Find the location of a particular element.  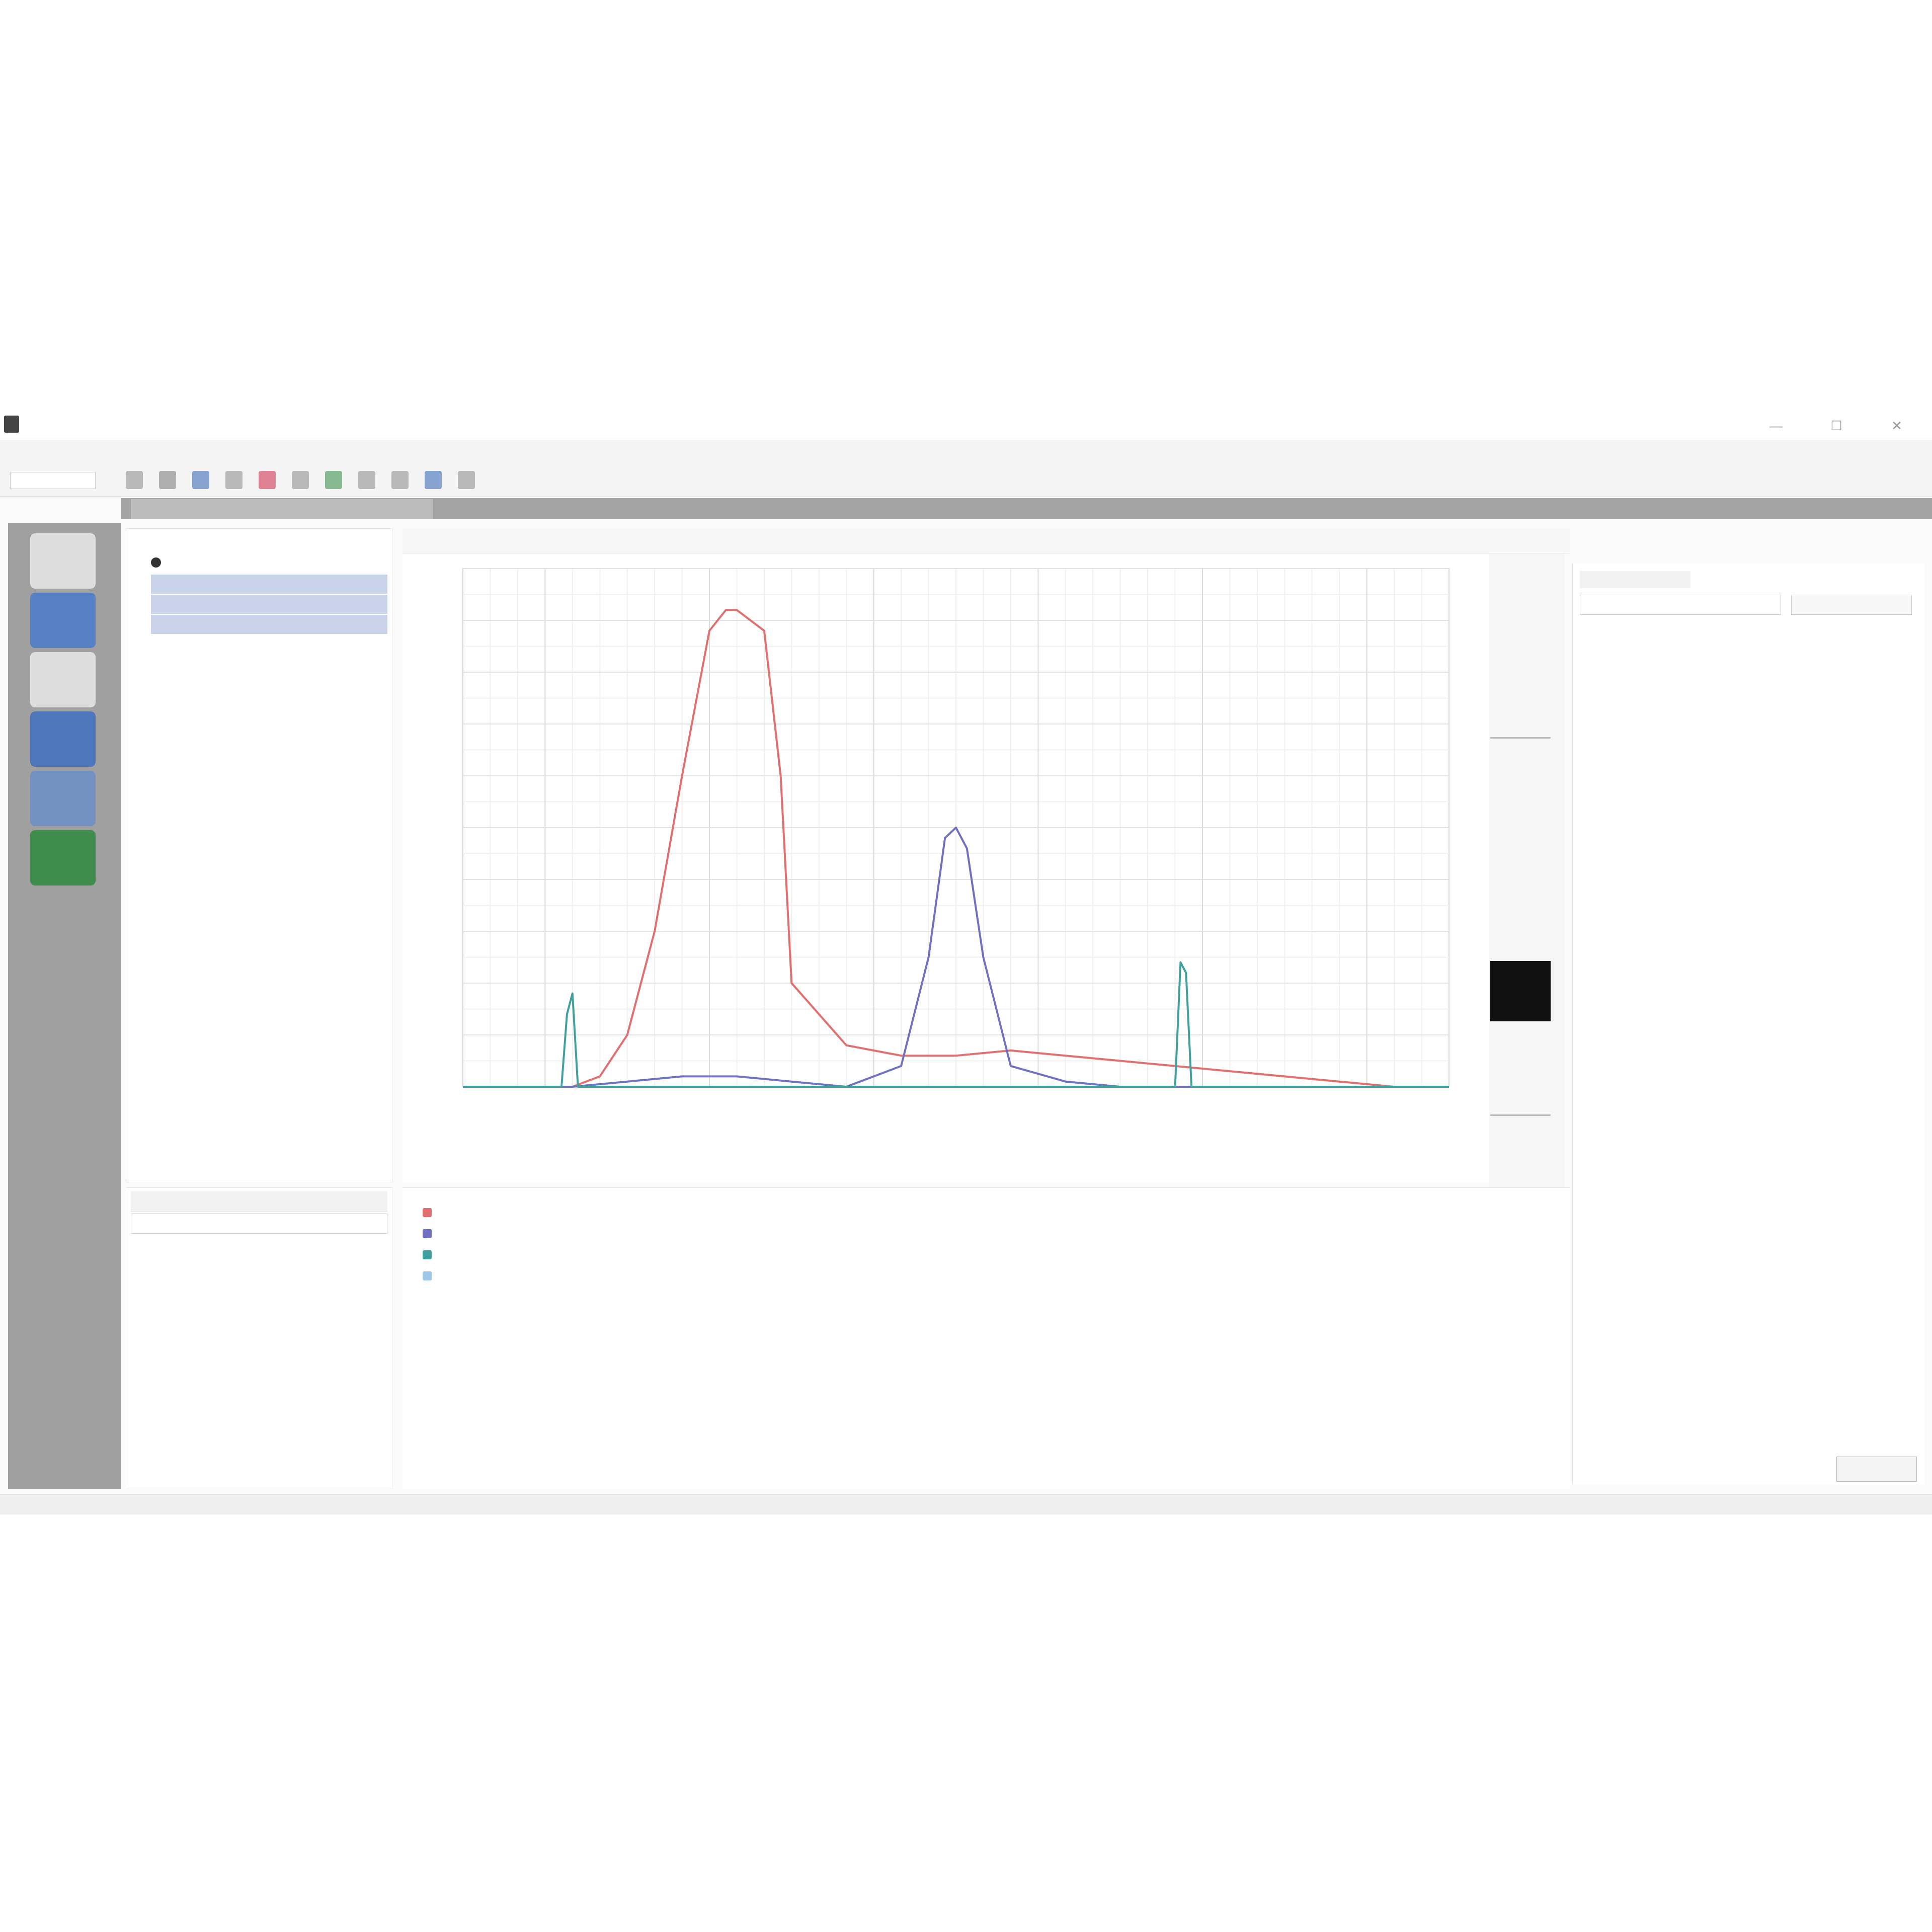

range-marker-top is located at coordinates (1521, 738).